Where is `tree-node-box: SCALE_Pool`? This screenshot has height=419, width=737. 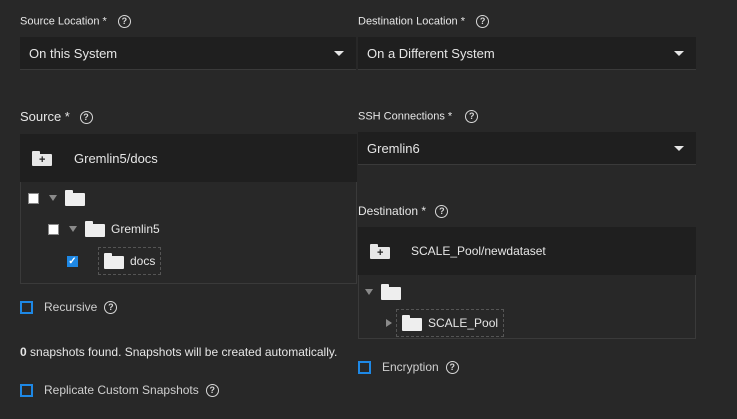 tree-node-box: SCALE_Pool is located at coordinates (450, 323).